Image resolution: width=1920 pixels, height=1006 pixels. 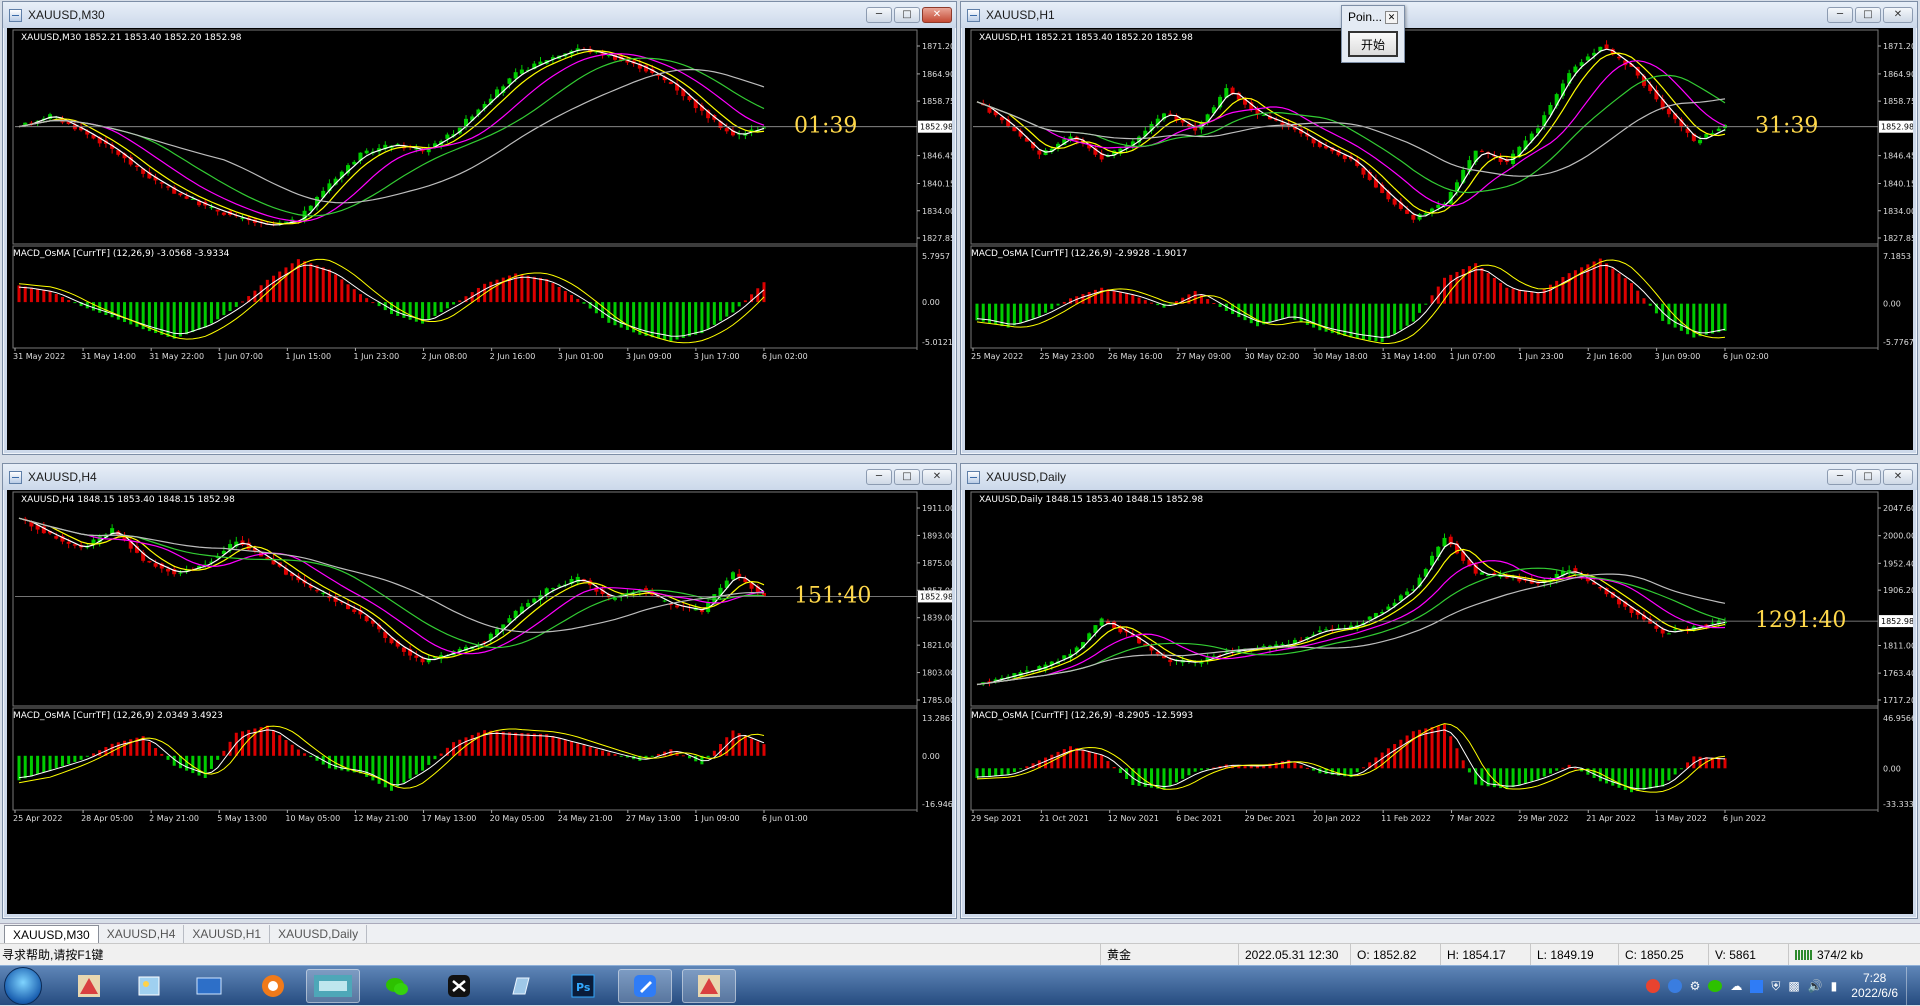 What do you see at coordinates (227, 934) in the screenshot?
I see `tab-xauusd-h1: XAUUSD,H1` at bounding box center [227, 934].